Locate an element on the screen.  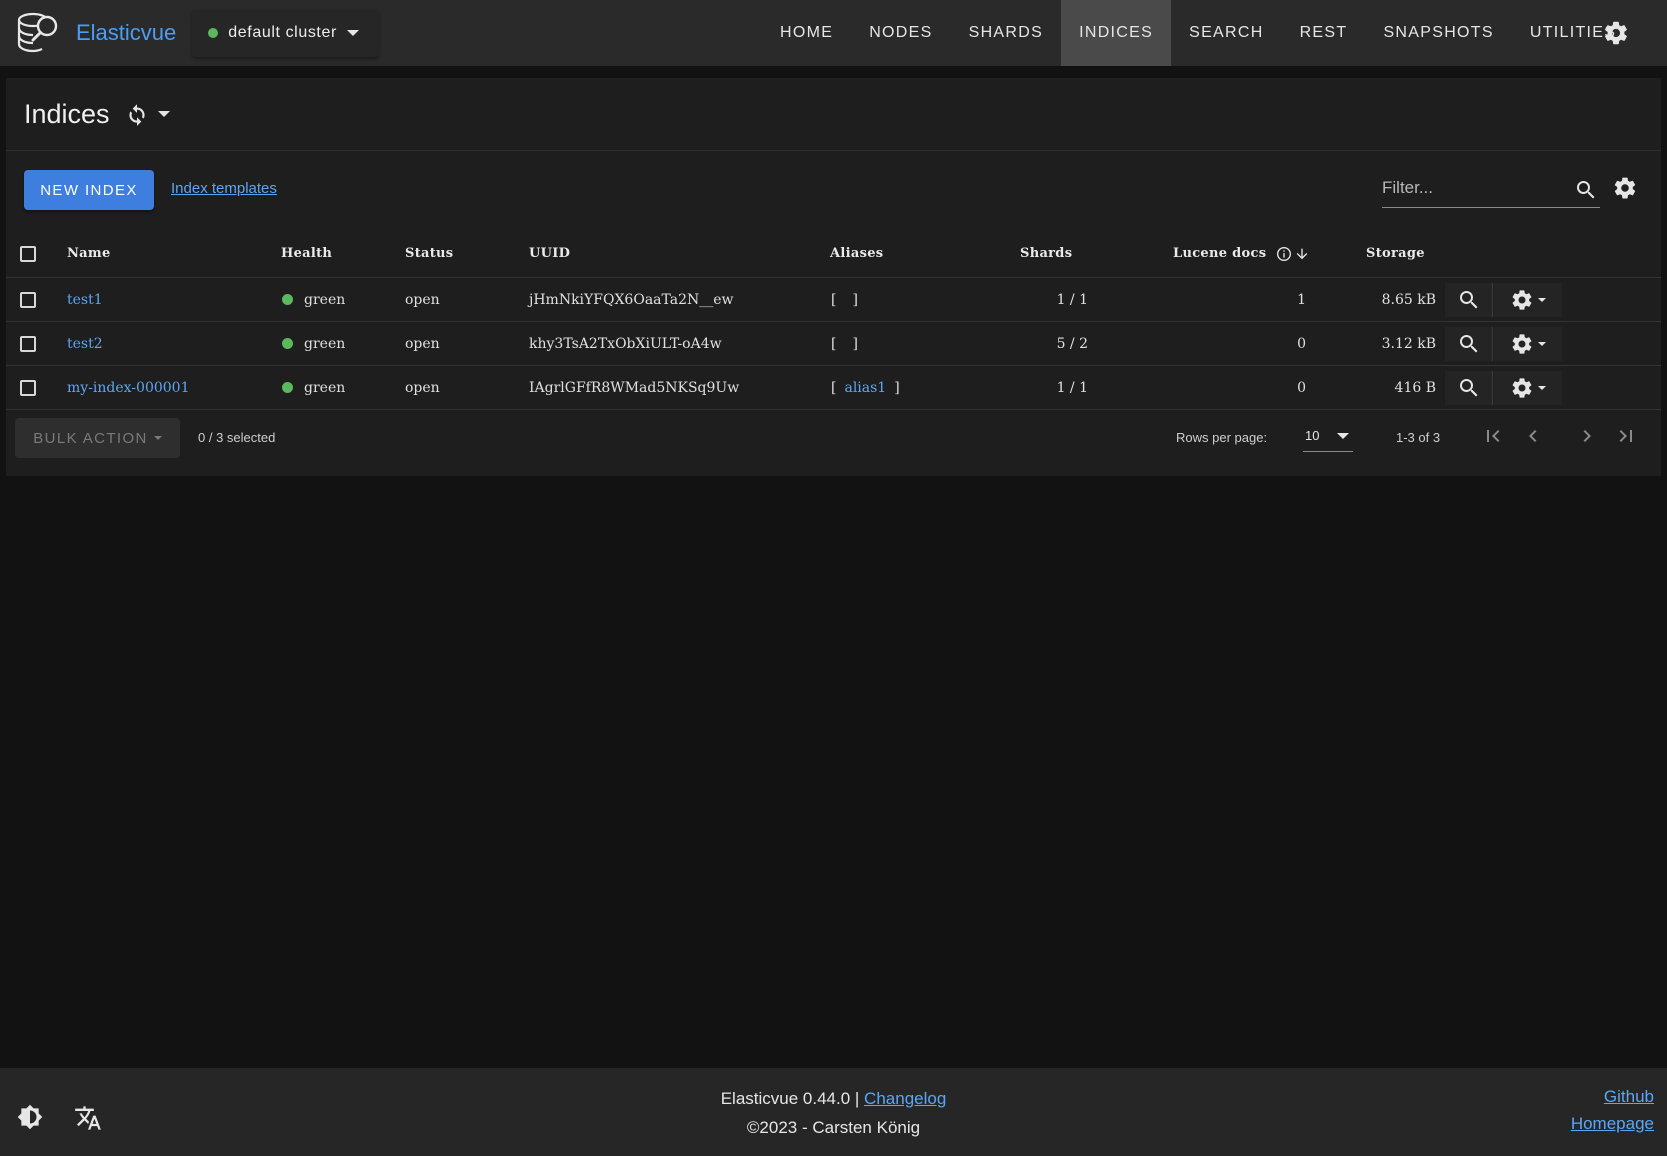
index-name-link: test1 is located at coordinates (85, 299).